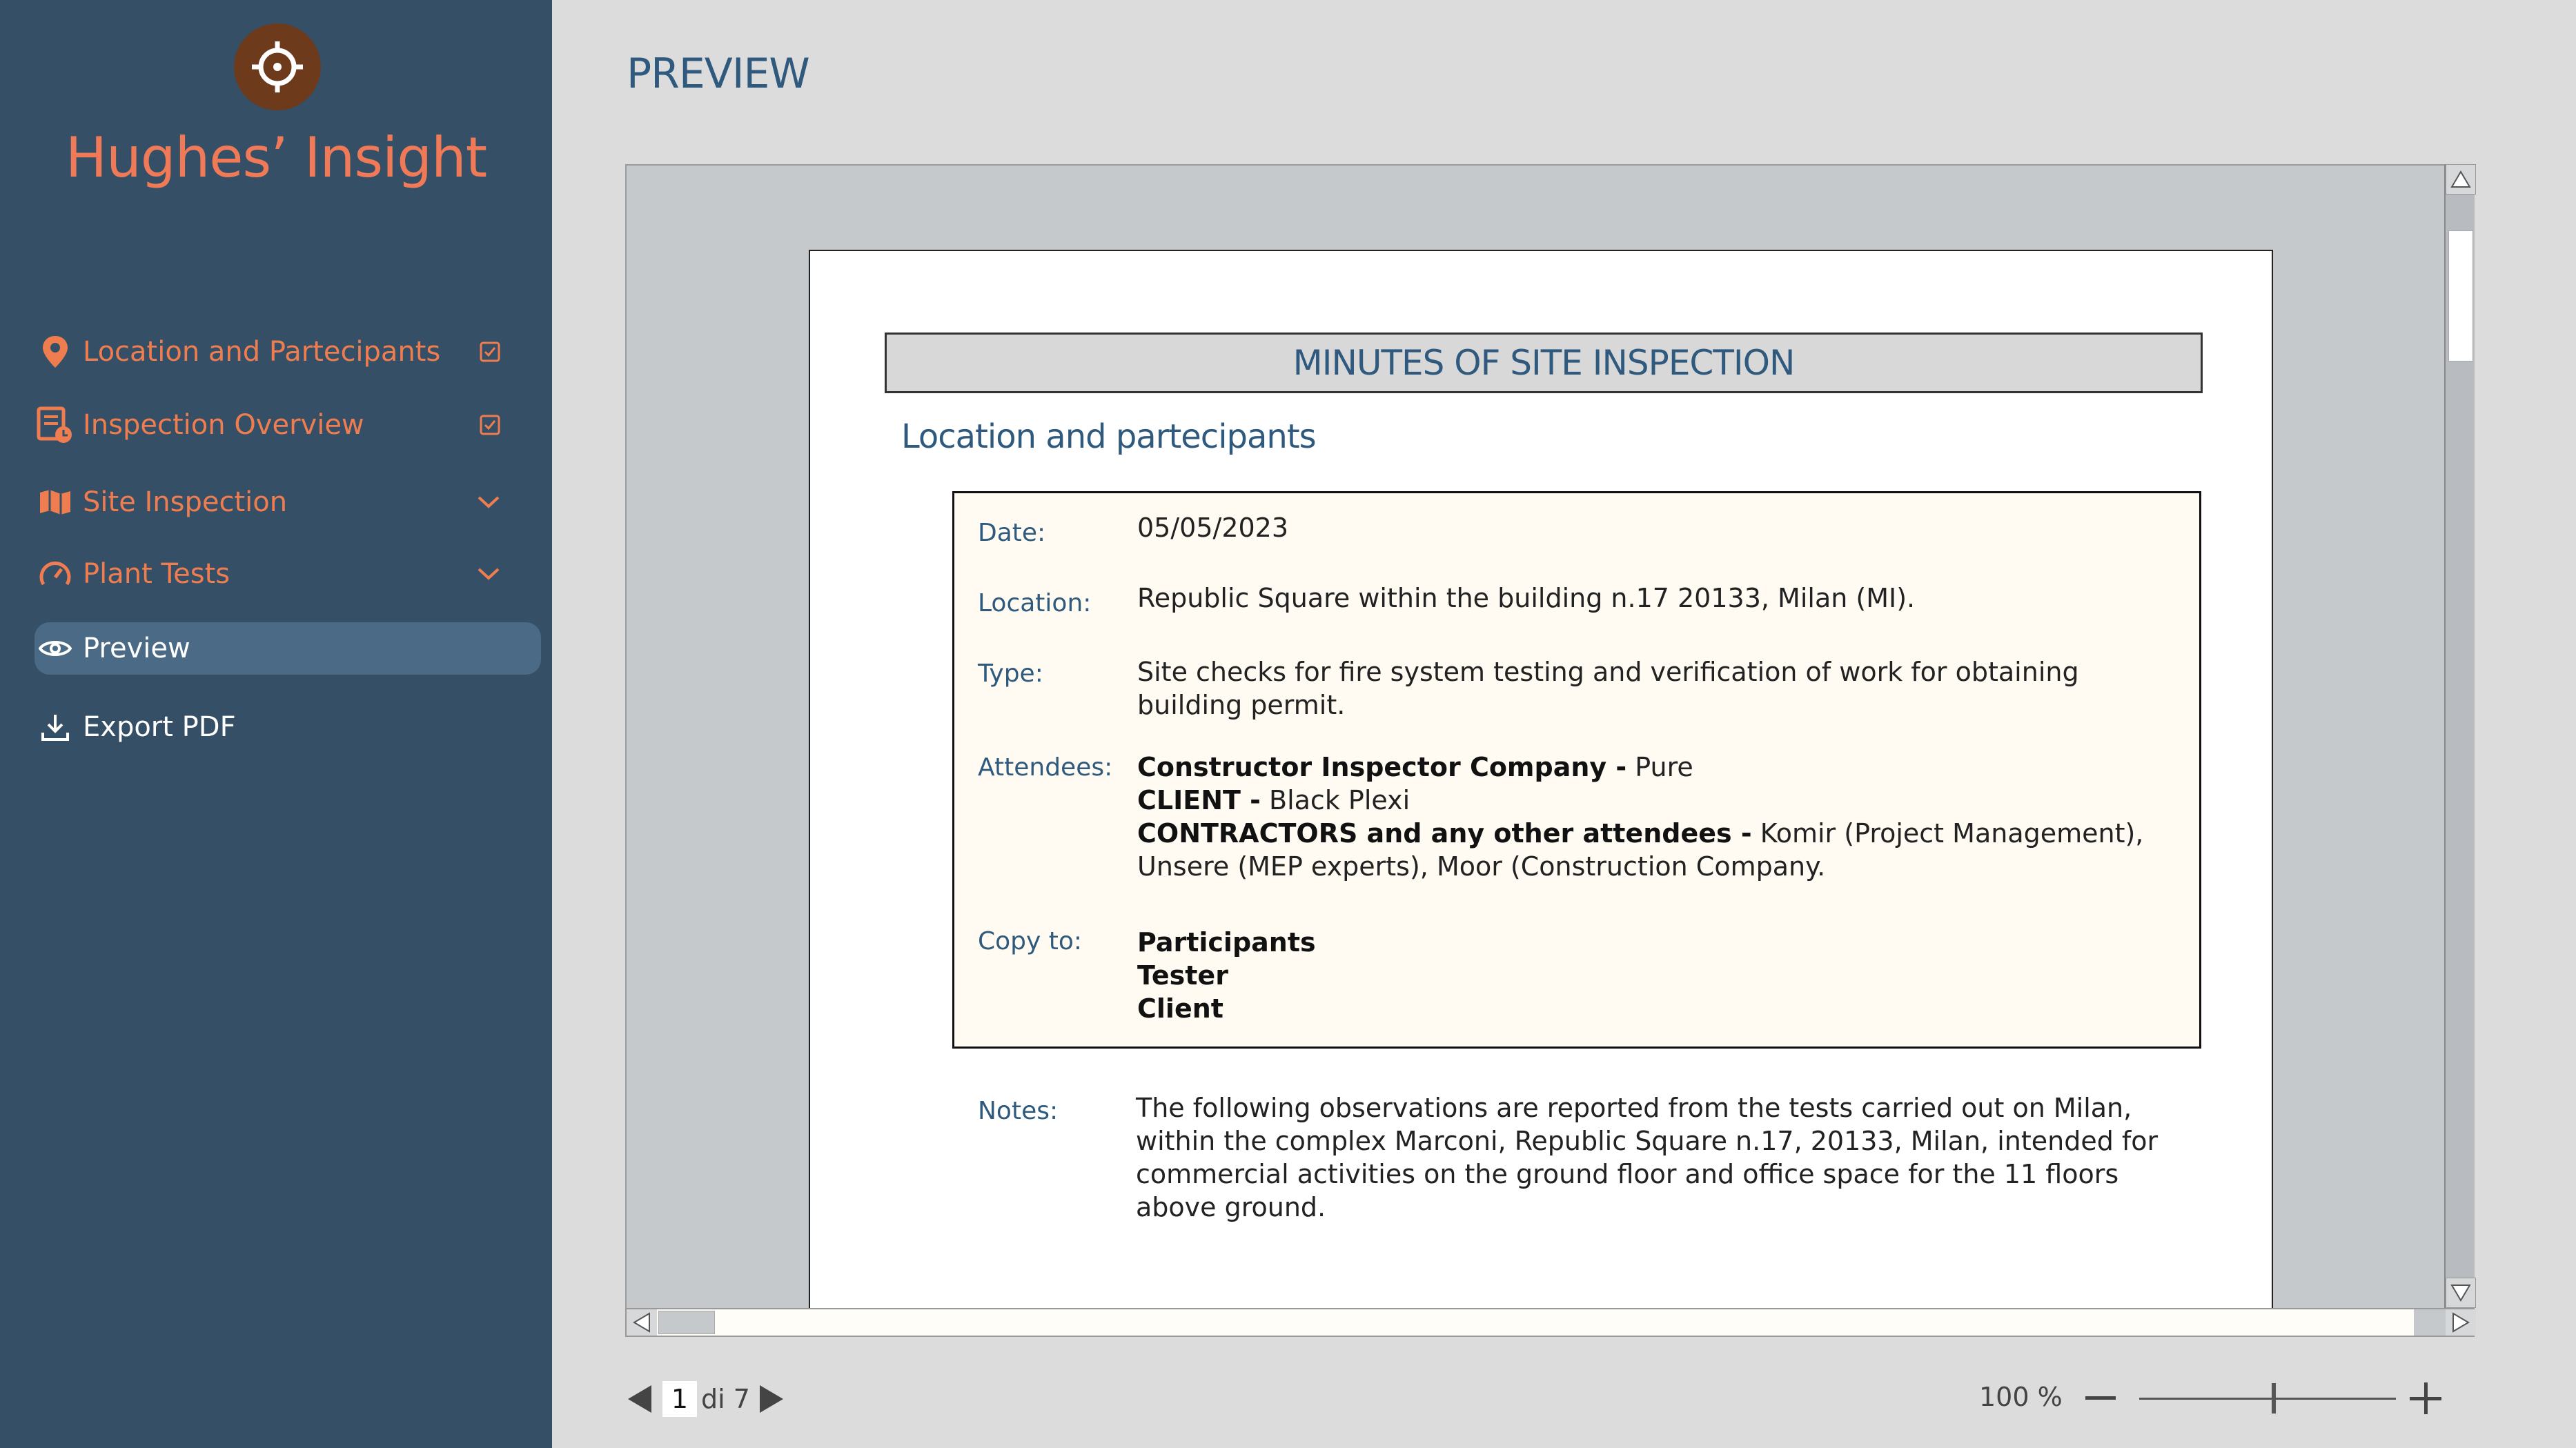 Image resolution: width=2576 pixels, height=1448 pixels. Describe the element at coordinates (288, 648) in the screenshot. I see `sidebar-item-preview: Preview` at that location.